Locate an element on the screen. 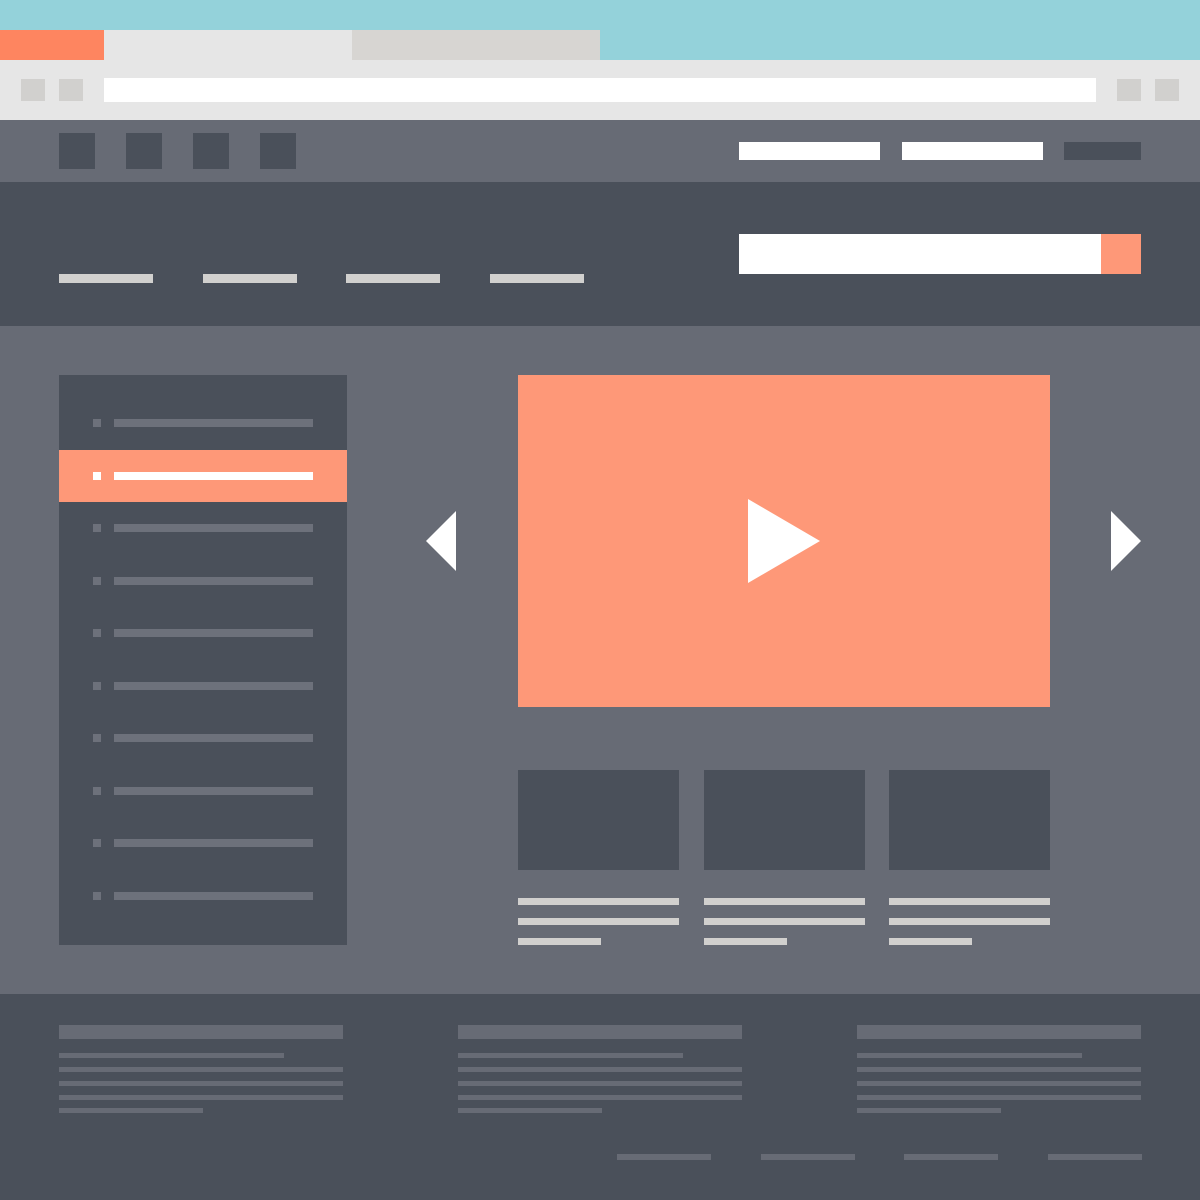 Image resolution: width=1200 pixels, height=1200 pixels. extension-button is located at coordinates (1129, 90).